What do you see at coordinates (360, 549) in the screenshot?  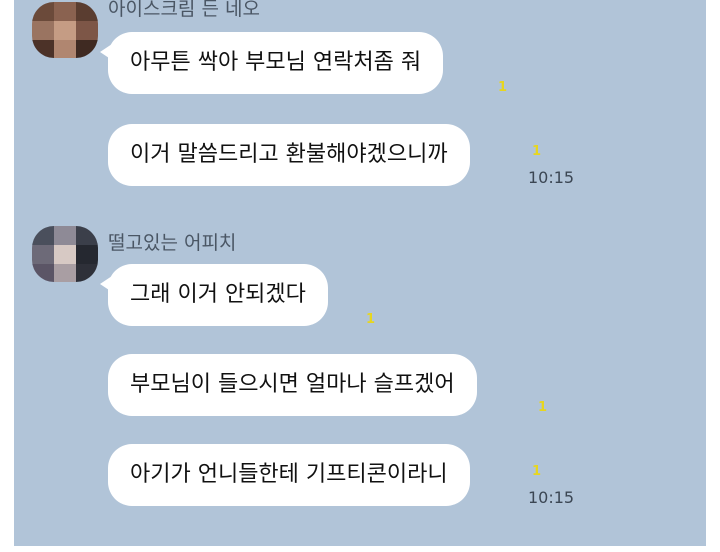 I see `bottom-margin` at bounding box center [360, 549].